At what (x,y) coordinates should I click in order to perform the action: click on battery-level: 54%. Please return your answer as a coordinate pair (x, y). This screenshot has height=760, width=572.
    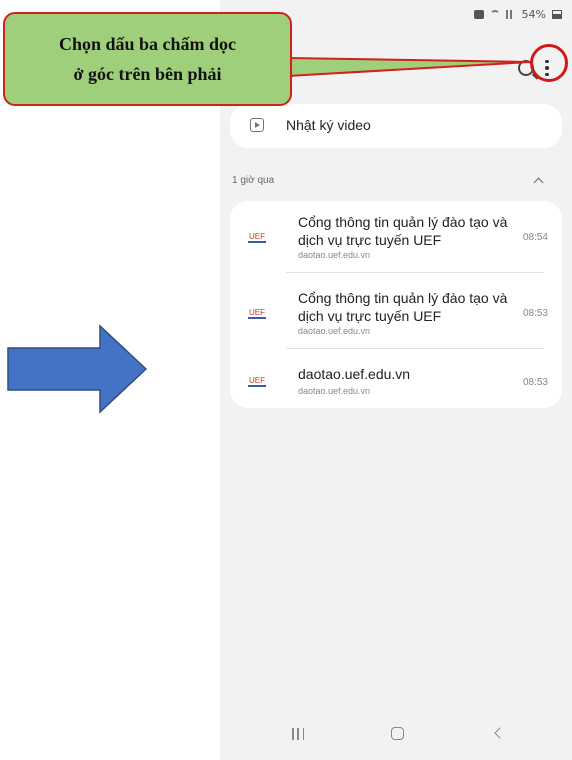
    Looking at the image, I should click on (533, 14).